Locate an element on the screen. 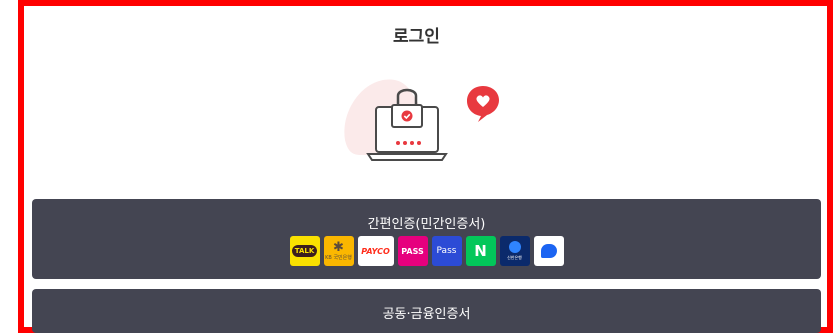  kakao-logo-icon: TALK is located at coordinates (304, 251).